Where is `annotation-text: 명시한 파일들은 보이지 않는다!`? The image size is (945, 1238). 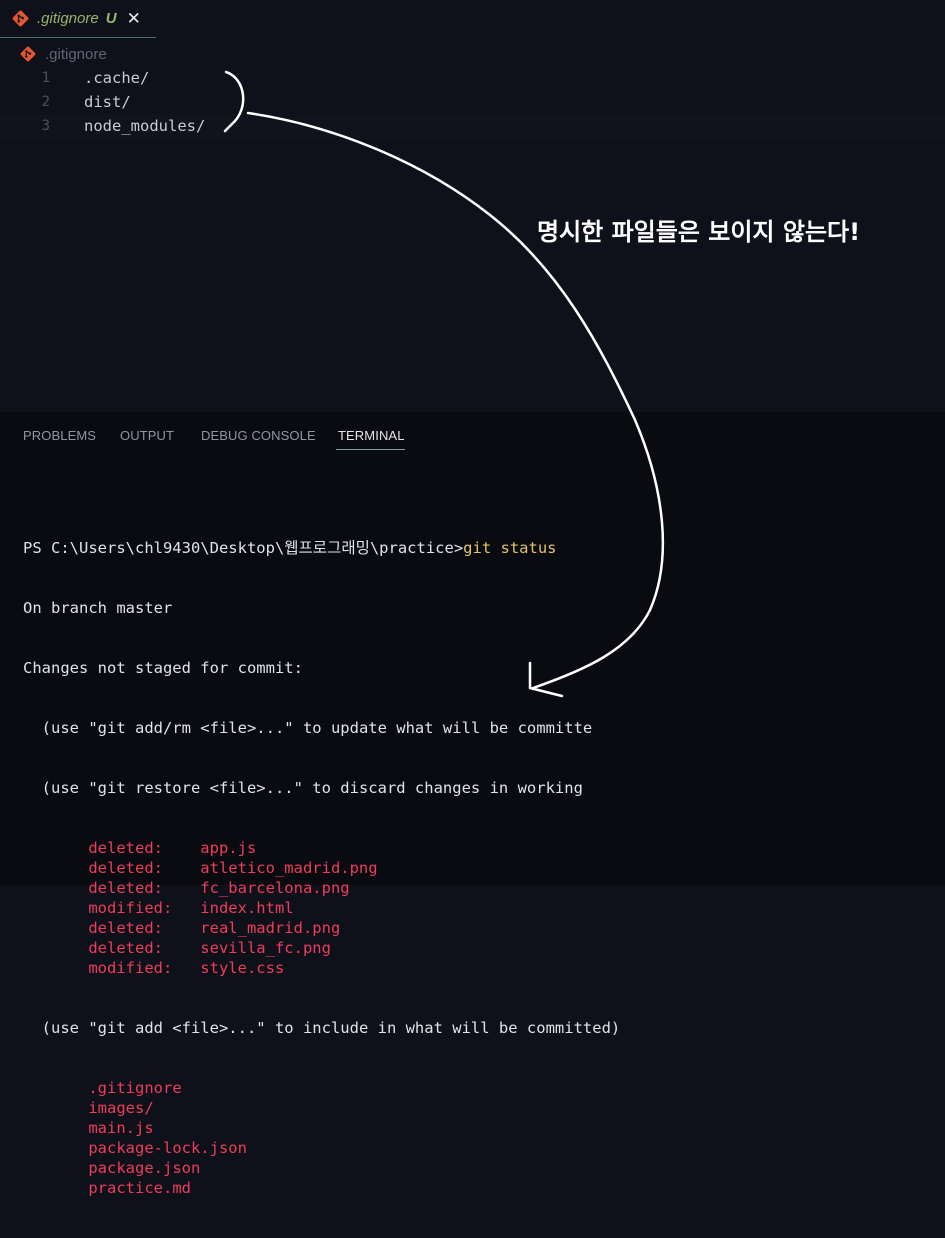 annotation-text: 명시한 파일들은 보이지 않는다! is located at coordinates (699, 232).